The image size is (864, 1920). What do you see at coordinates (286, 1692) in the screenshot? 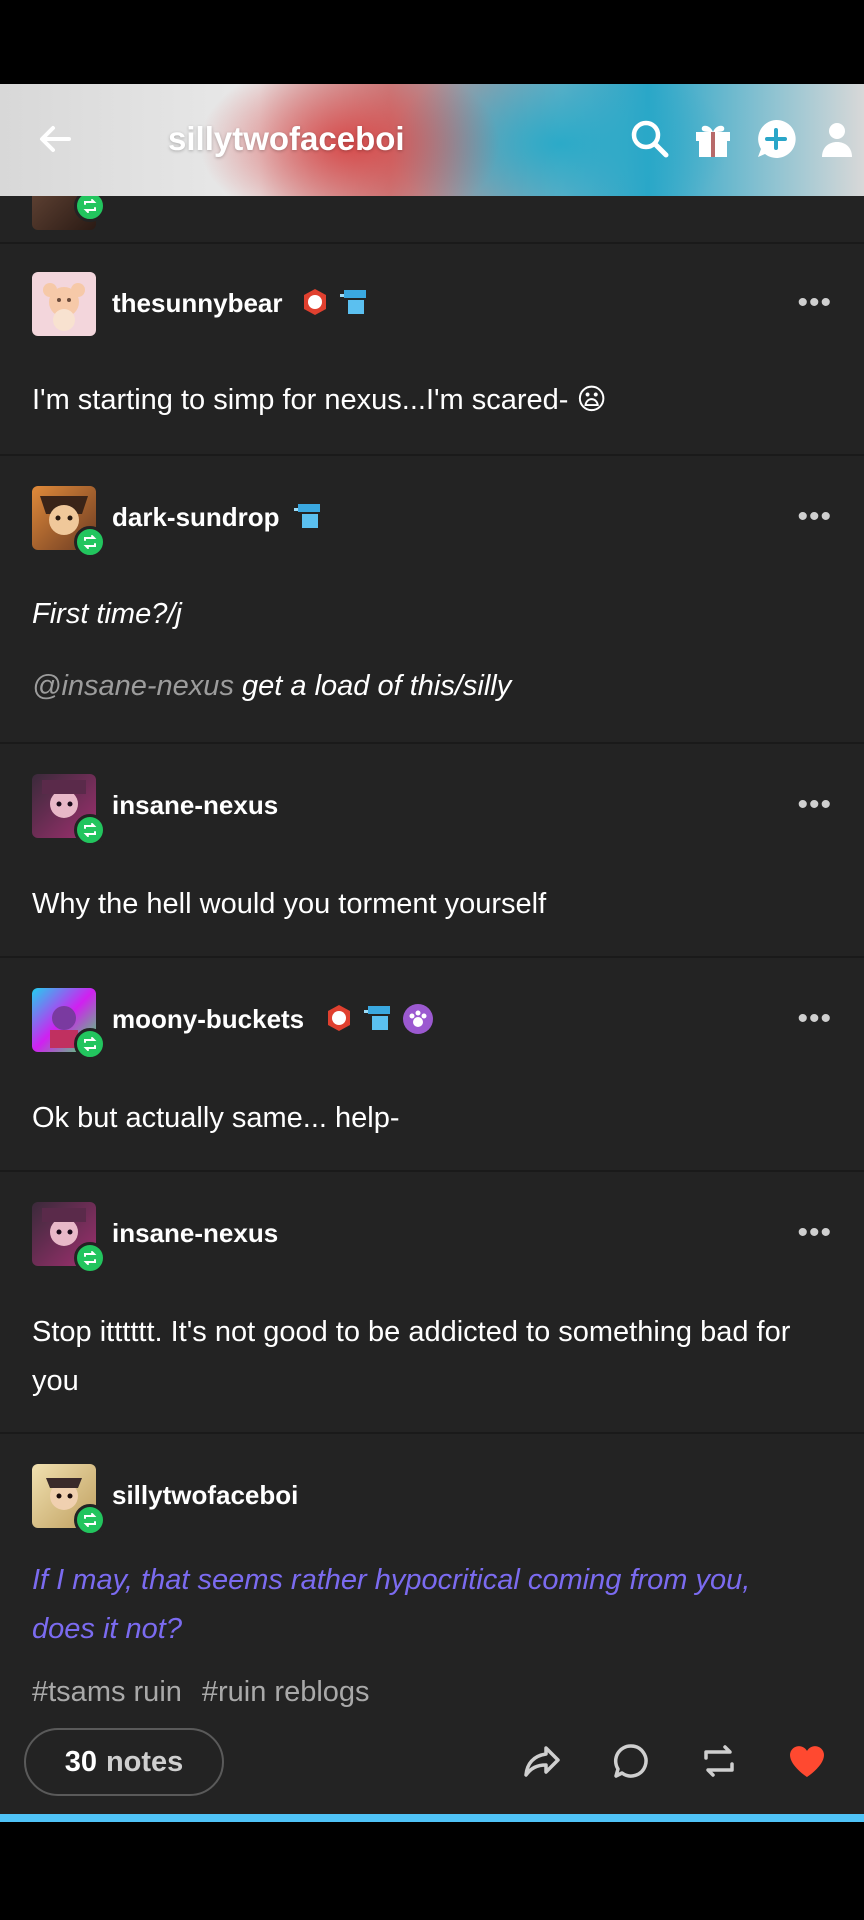
I see `tag: #ruin reblogs` at bounding box center [286, 1692].